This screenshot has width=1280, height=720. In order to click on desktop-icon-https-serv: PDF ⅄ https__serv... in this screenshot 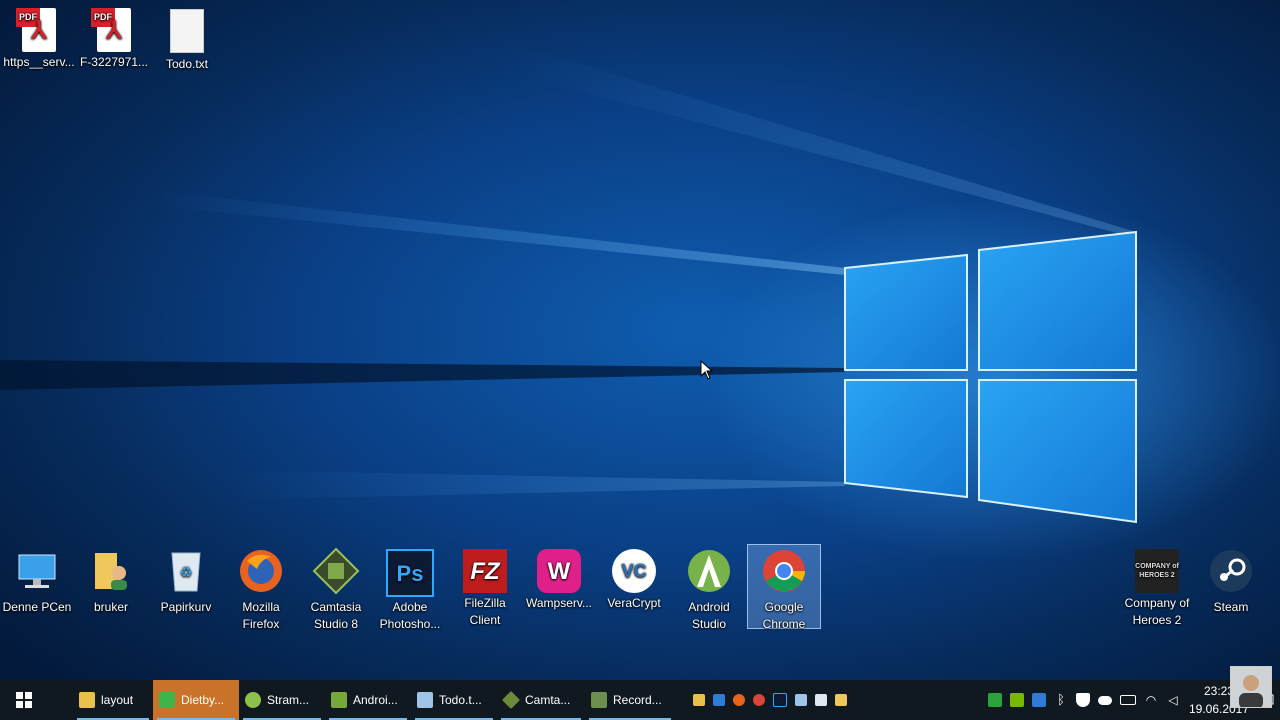, I will do `click(39, 37)`.